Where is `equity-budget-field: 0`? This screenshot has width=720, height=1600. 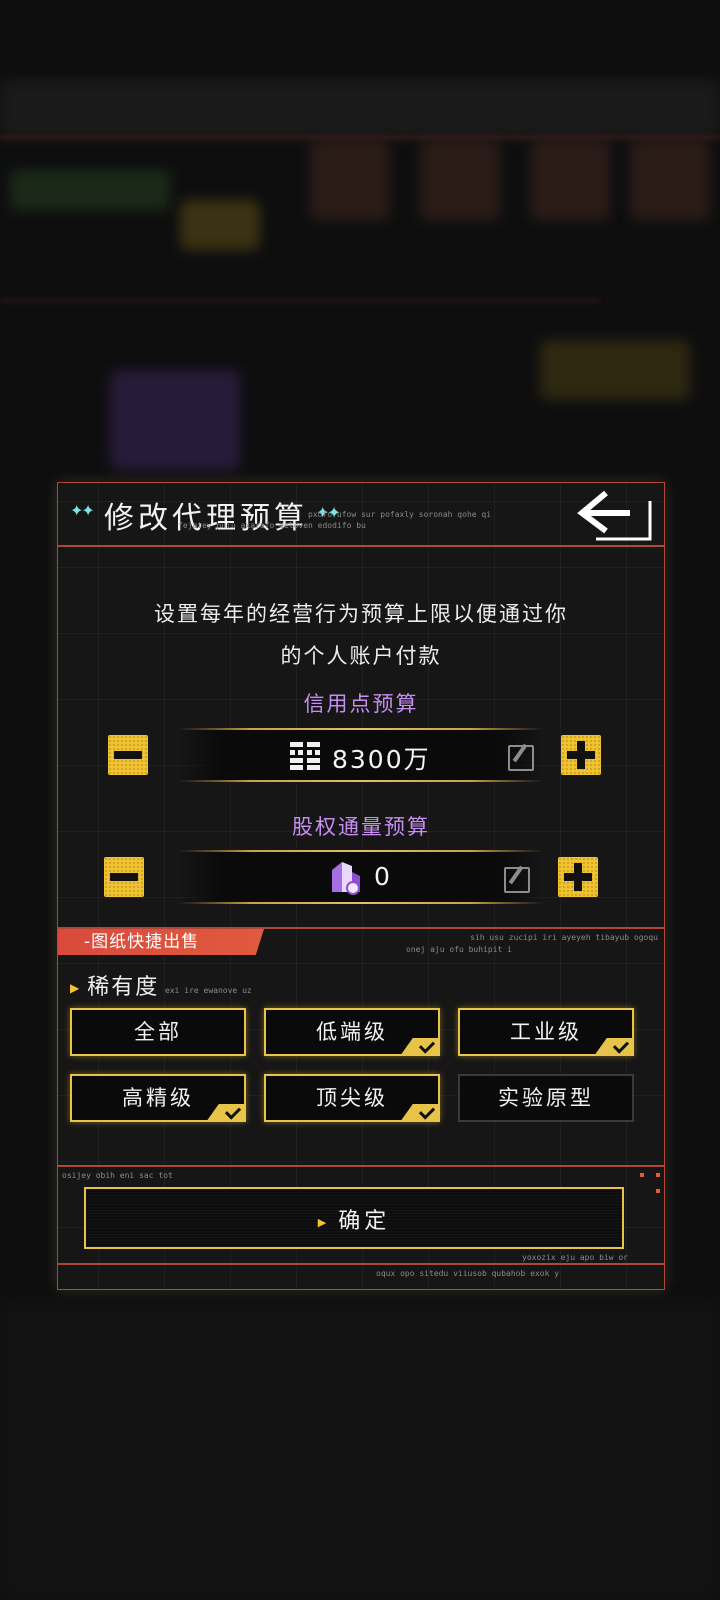
equity-budget-field: 0 is located at coordinates (361, 877).